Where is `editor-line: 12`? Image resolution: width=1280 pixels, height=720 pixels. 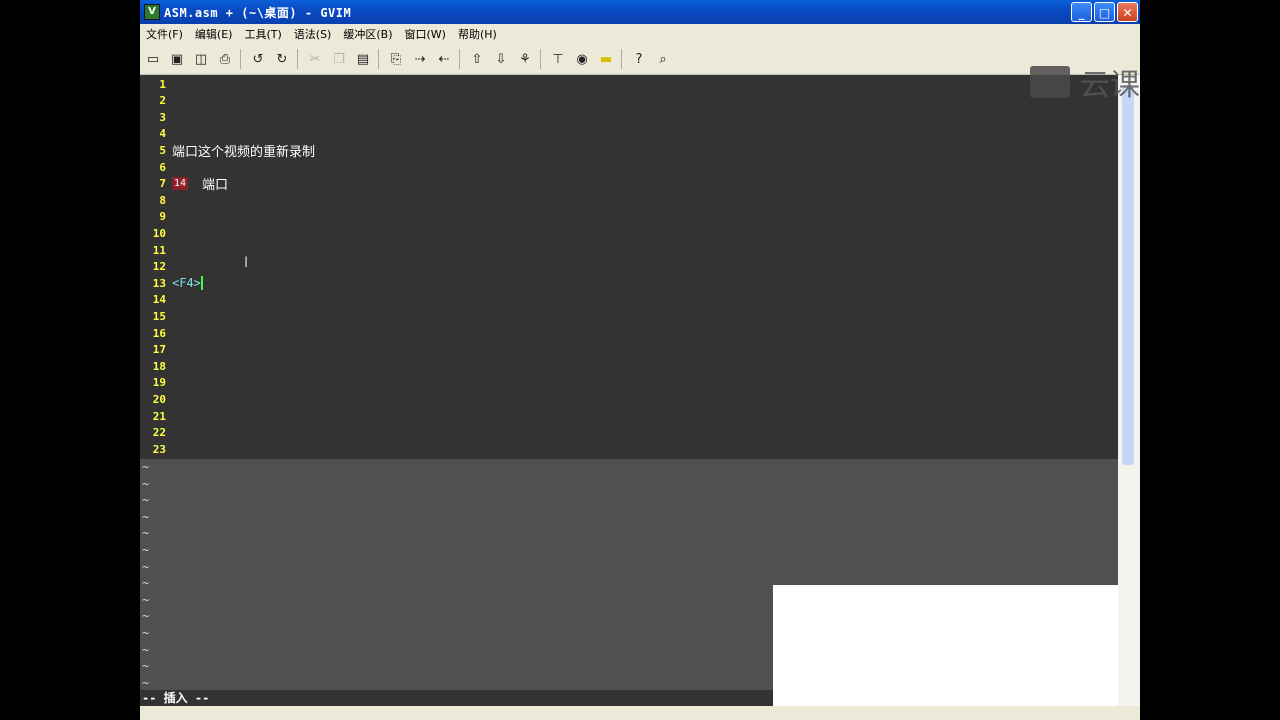
editor-line: 12 is located at coordinates (629, 267).